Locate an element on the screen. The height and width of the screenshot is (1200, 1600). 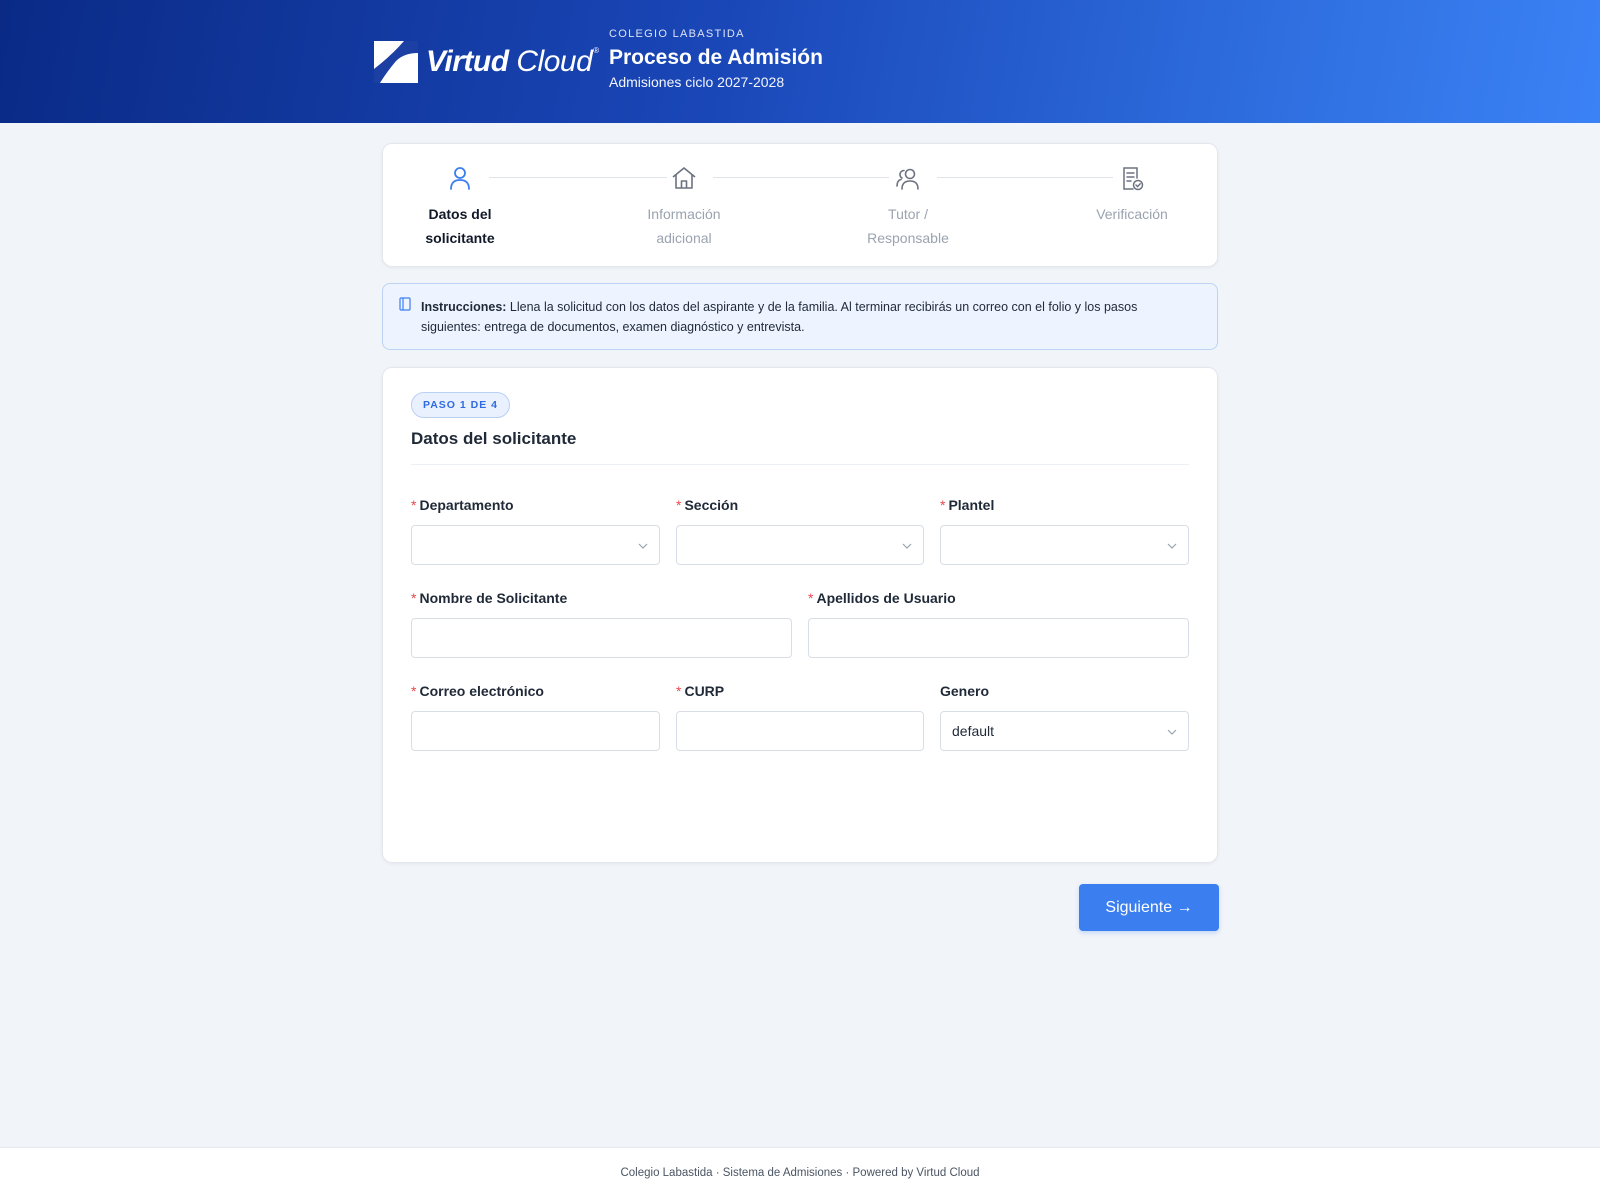
field-correo-electronico: * Correo electrónico is located at coordinates (535, 716).